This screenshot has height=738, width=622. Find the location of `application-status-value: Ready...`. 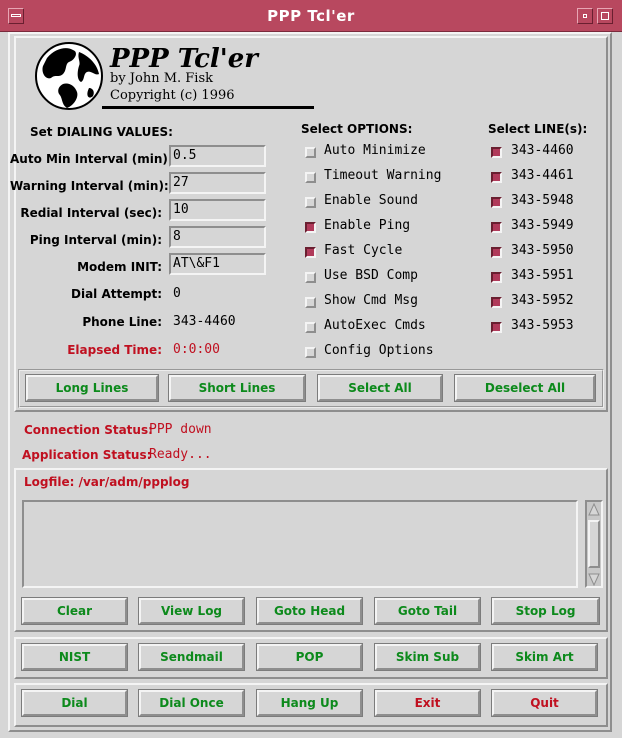

application-status-value: Ready... is located at coordinates (180, 454).